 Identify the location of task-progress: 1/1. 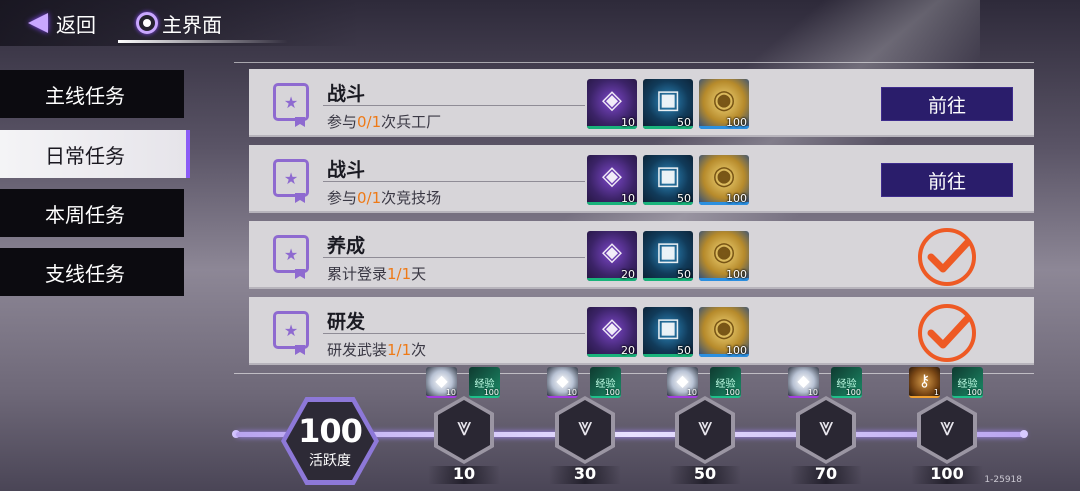
(399, 350).